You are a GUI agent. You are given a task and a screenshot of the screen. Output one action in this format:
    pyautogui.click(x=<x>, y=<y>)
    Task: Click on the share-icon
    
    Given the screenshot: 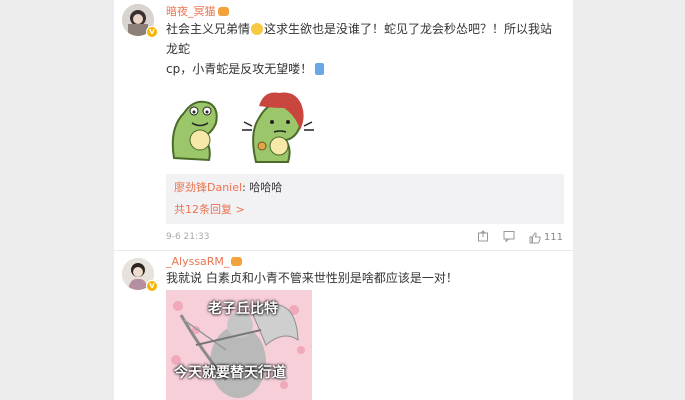 What is the action you would take?
    pyautogui.click(x=483, y=237)
    